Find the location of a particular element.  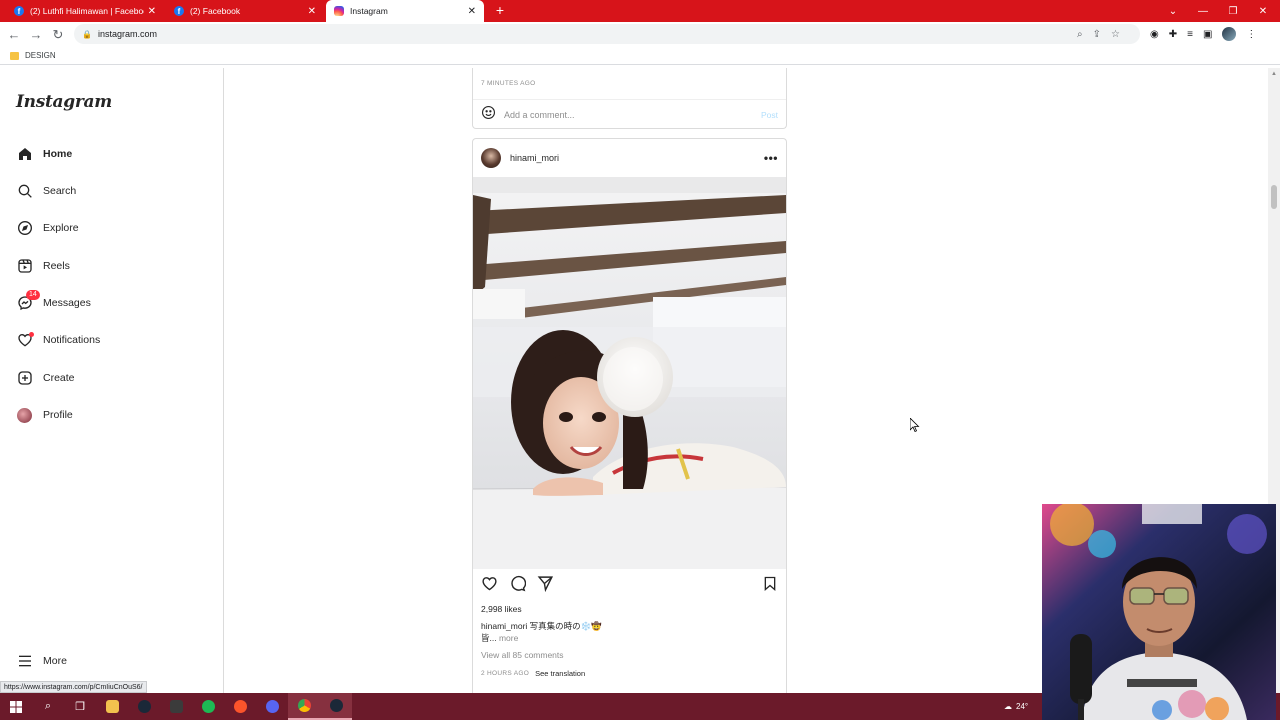

spotify-icon is located at coordinates (208, 706).